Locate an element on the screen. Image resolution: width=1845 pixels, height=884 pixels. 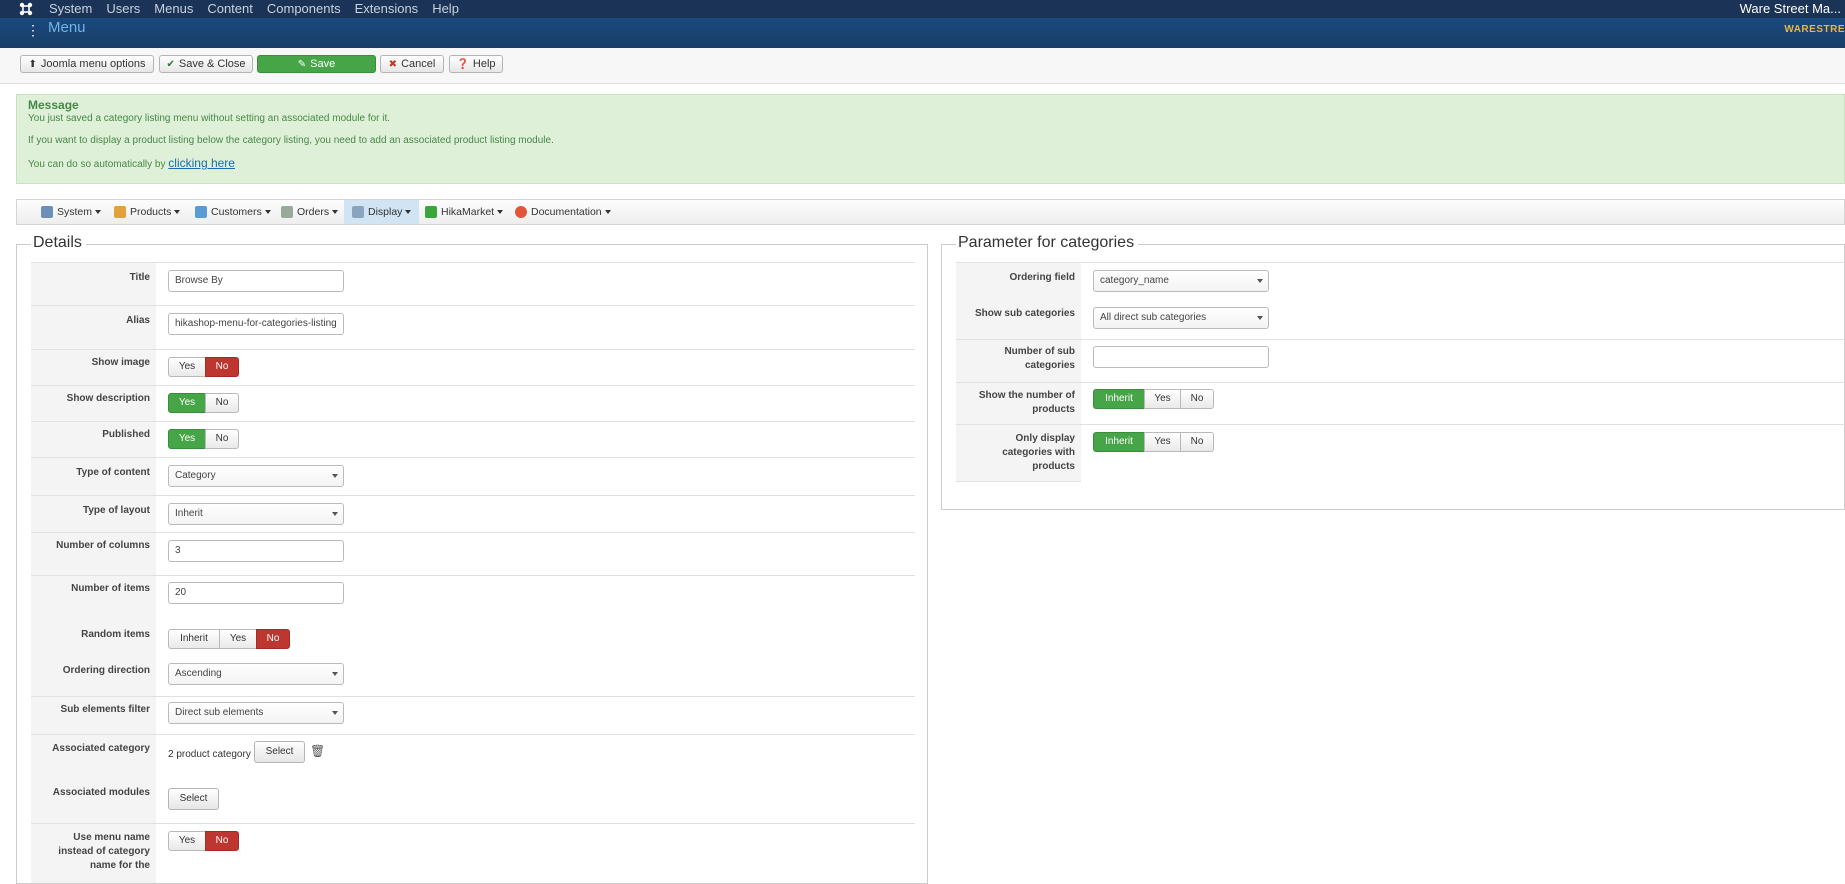
show-image-yes: Yes is located at coordinates (187, 367).